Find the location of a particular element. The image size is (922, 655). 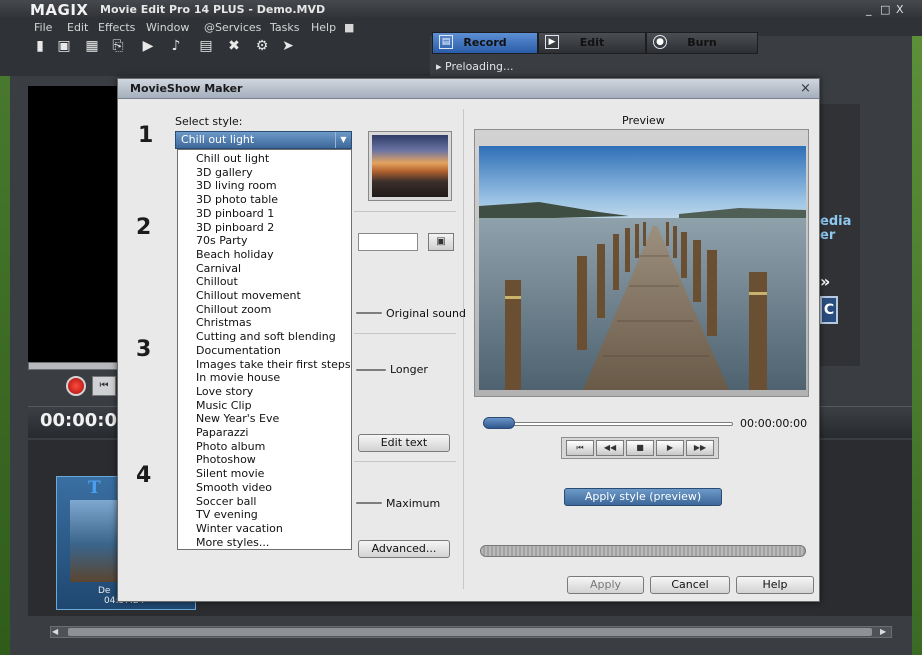

cut-icon: ✖ is located at coordinates (234, 46).